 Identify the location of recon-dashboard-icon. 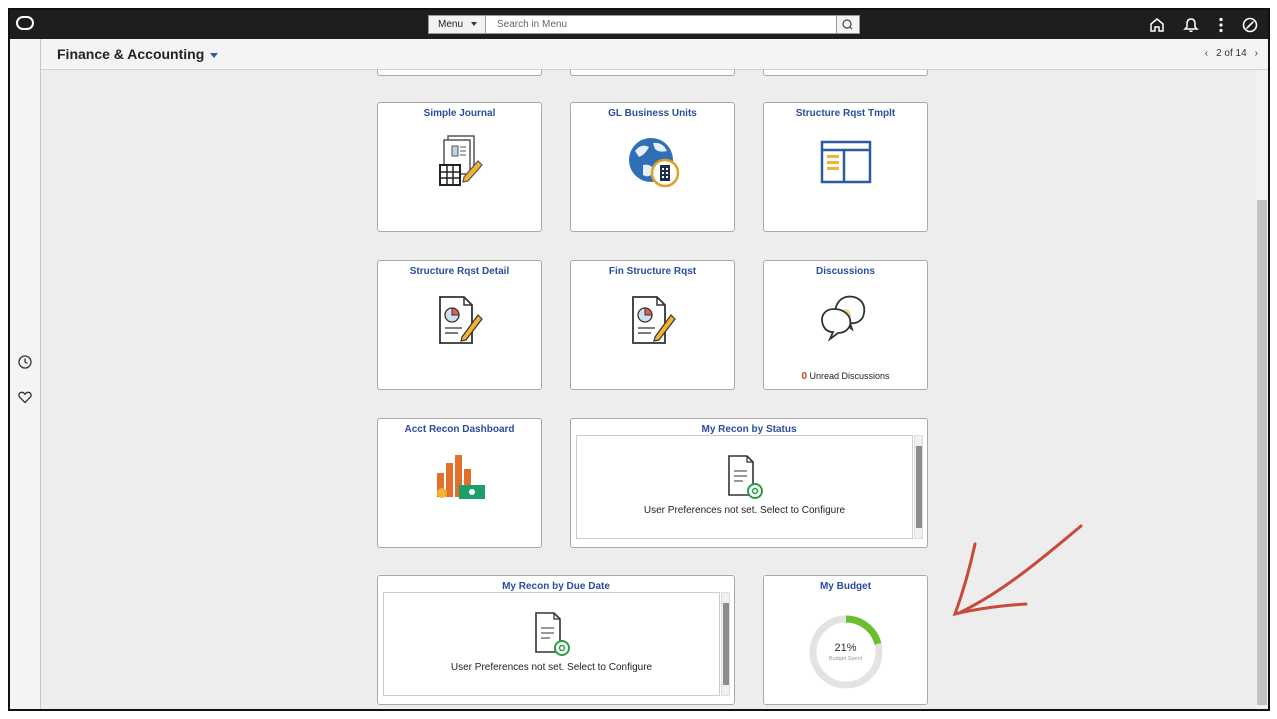
(460, 477).